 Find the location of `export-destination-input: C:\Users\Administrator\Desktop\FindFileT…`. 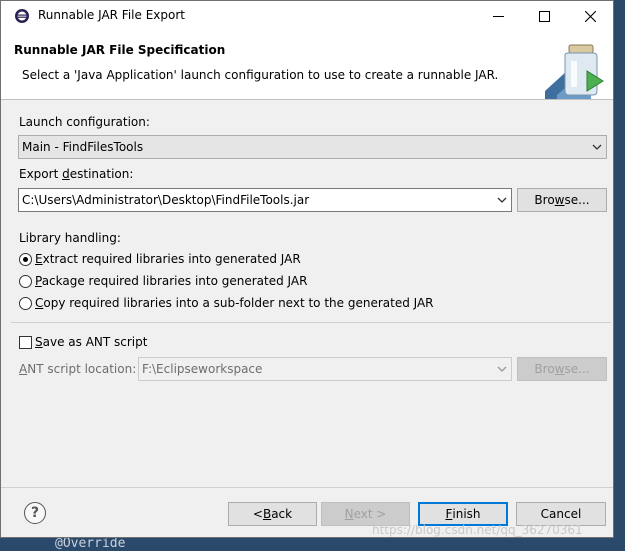

export-destination-input: C:\Users\Administrator\Desktop\FindFileT… is located at coordinates (265, 200).